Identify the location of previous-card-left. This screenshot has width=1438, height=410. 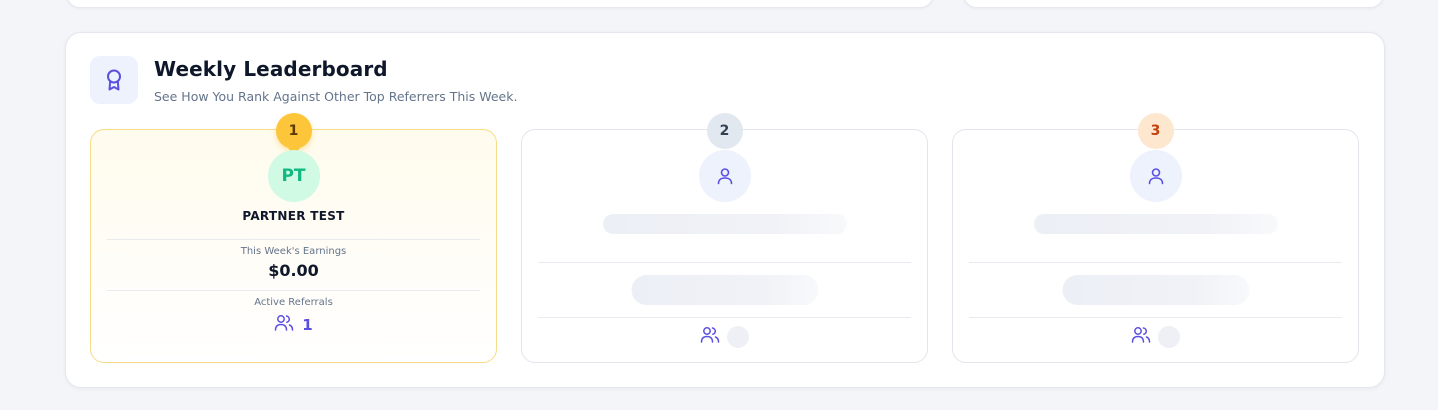
(500, 4).